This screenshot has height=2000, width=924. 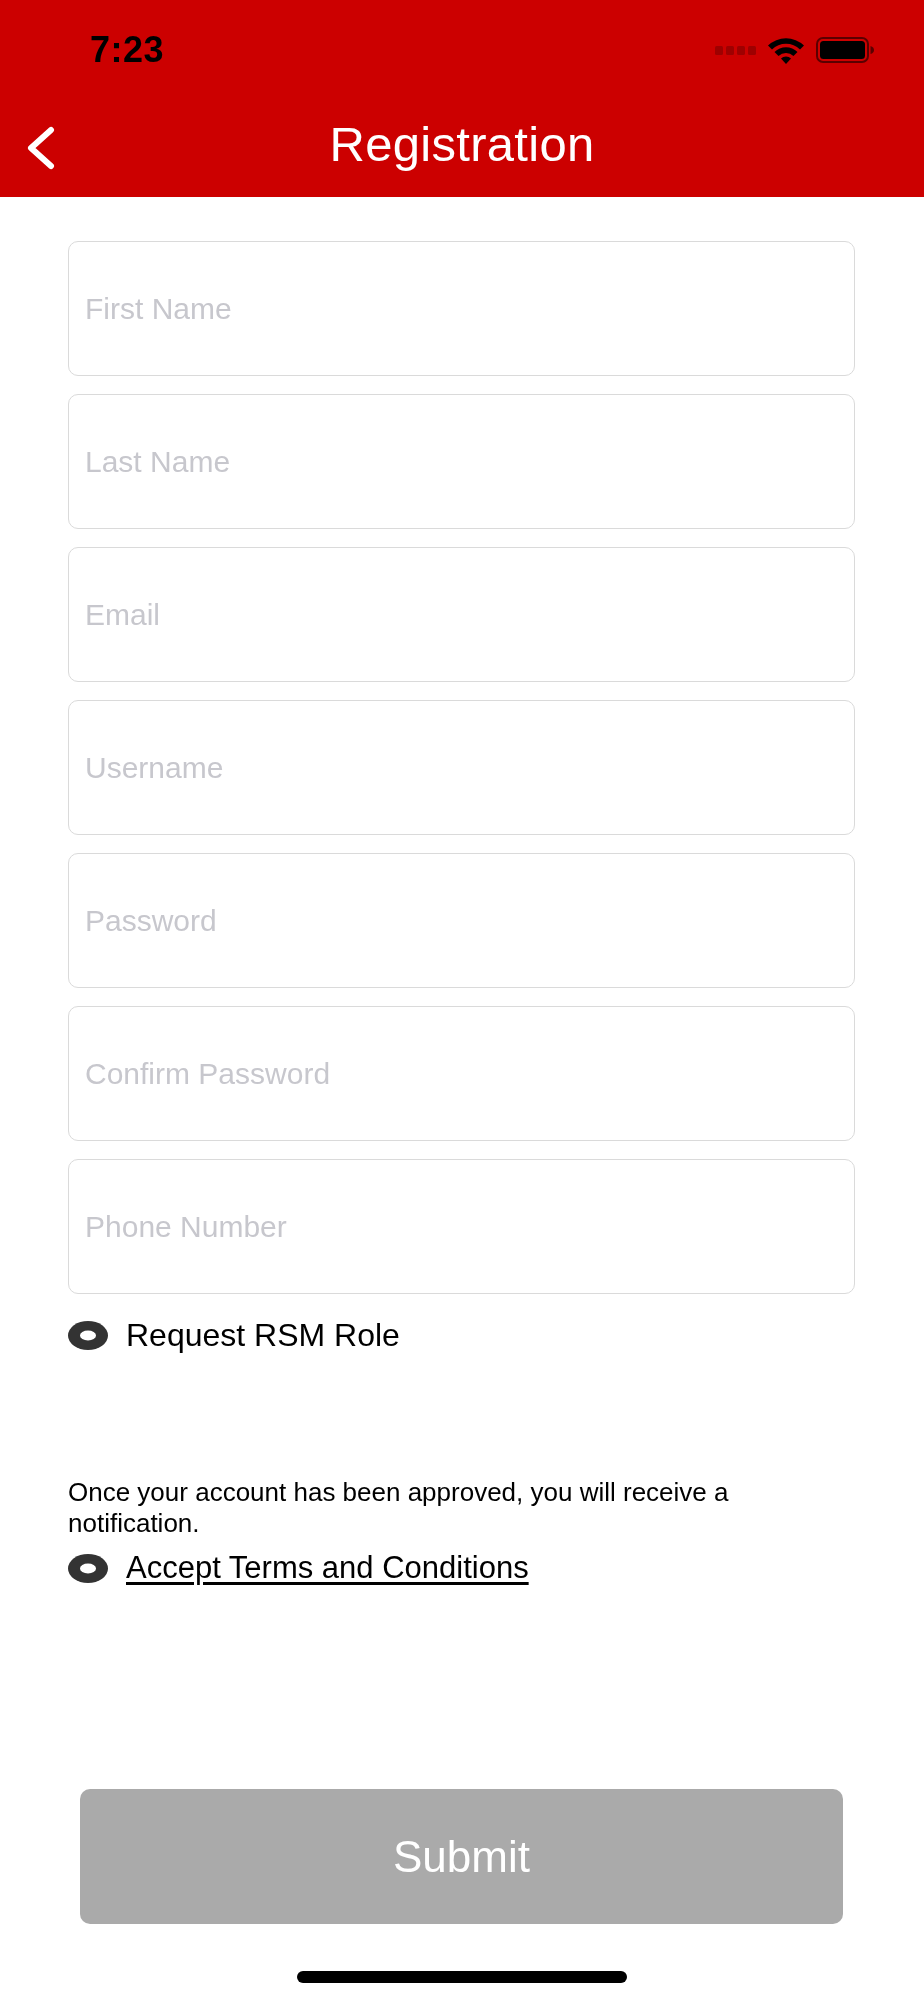 What do you see at coordinates (461, 920) in the screenshot?
I see `input-field: Password` at bounding box center [461, 920].